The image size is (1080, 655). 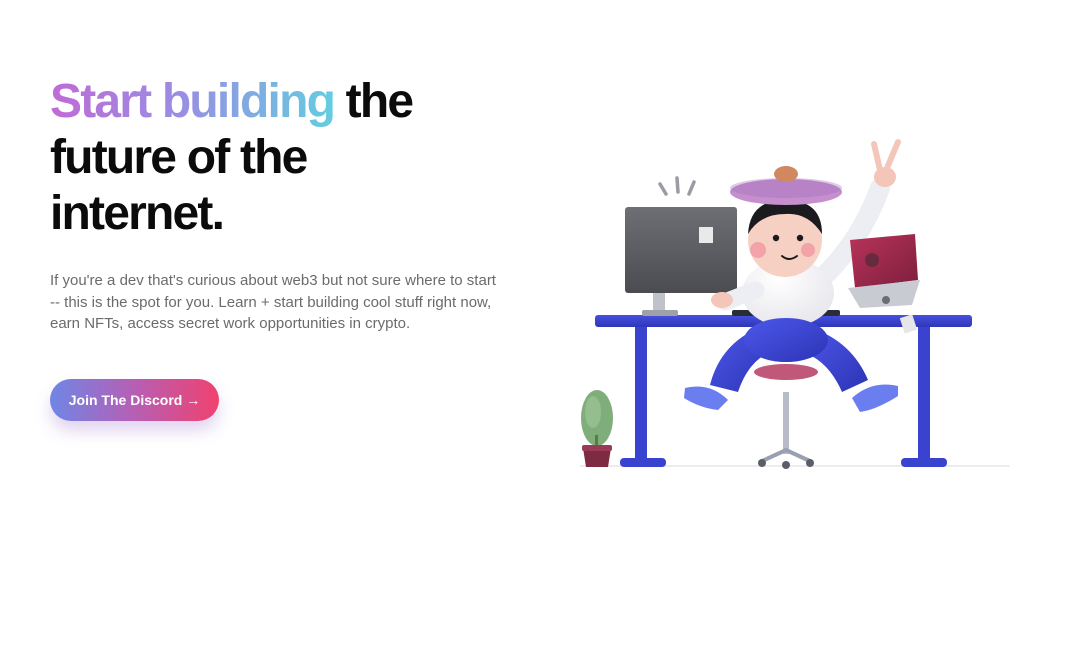 What do you see at coordinates (374, 101) in the screenshot?
I see `headline-line1-rest: the` at bounding box center [374, 101].